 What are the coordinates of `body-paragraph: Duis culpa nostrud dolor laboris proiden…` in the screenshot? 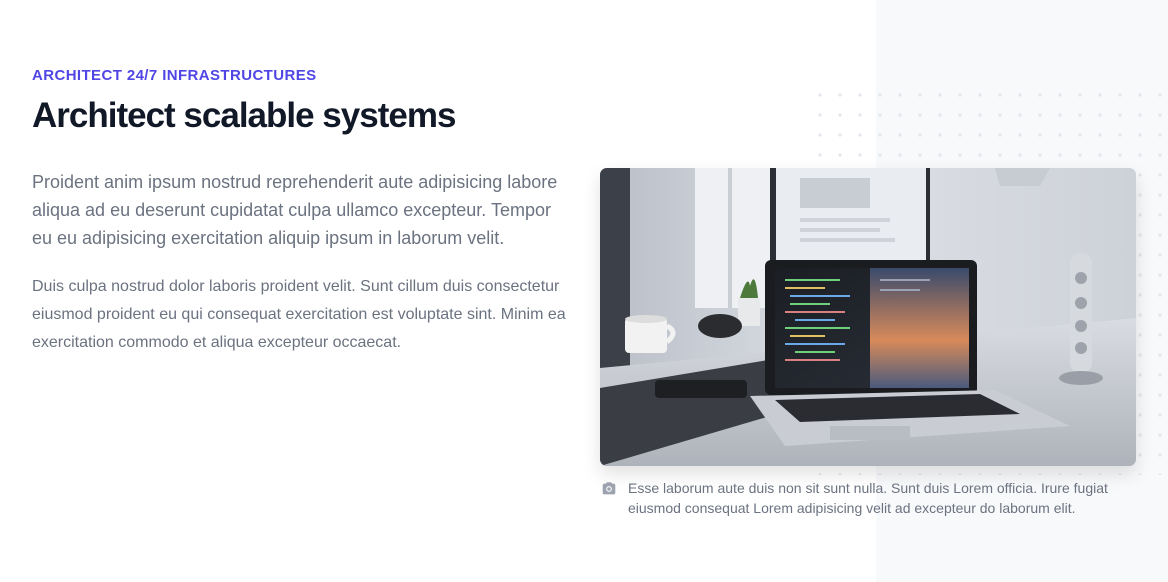 It's located at (299, 314).